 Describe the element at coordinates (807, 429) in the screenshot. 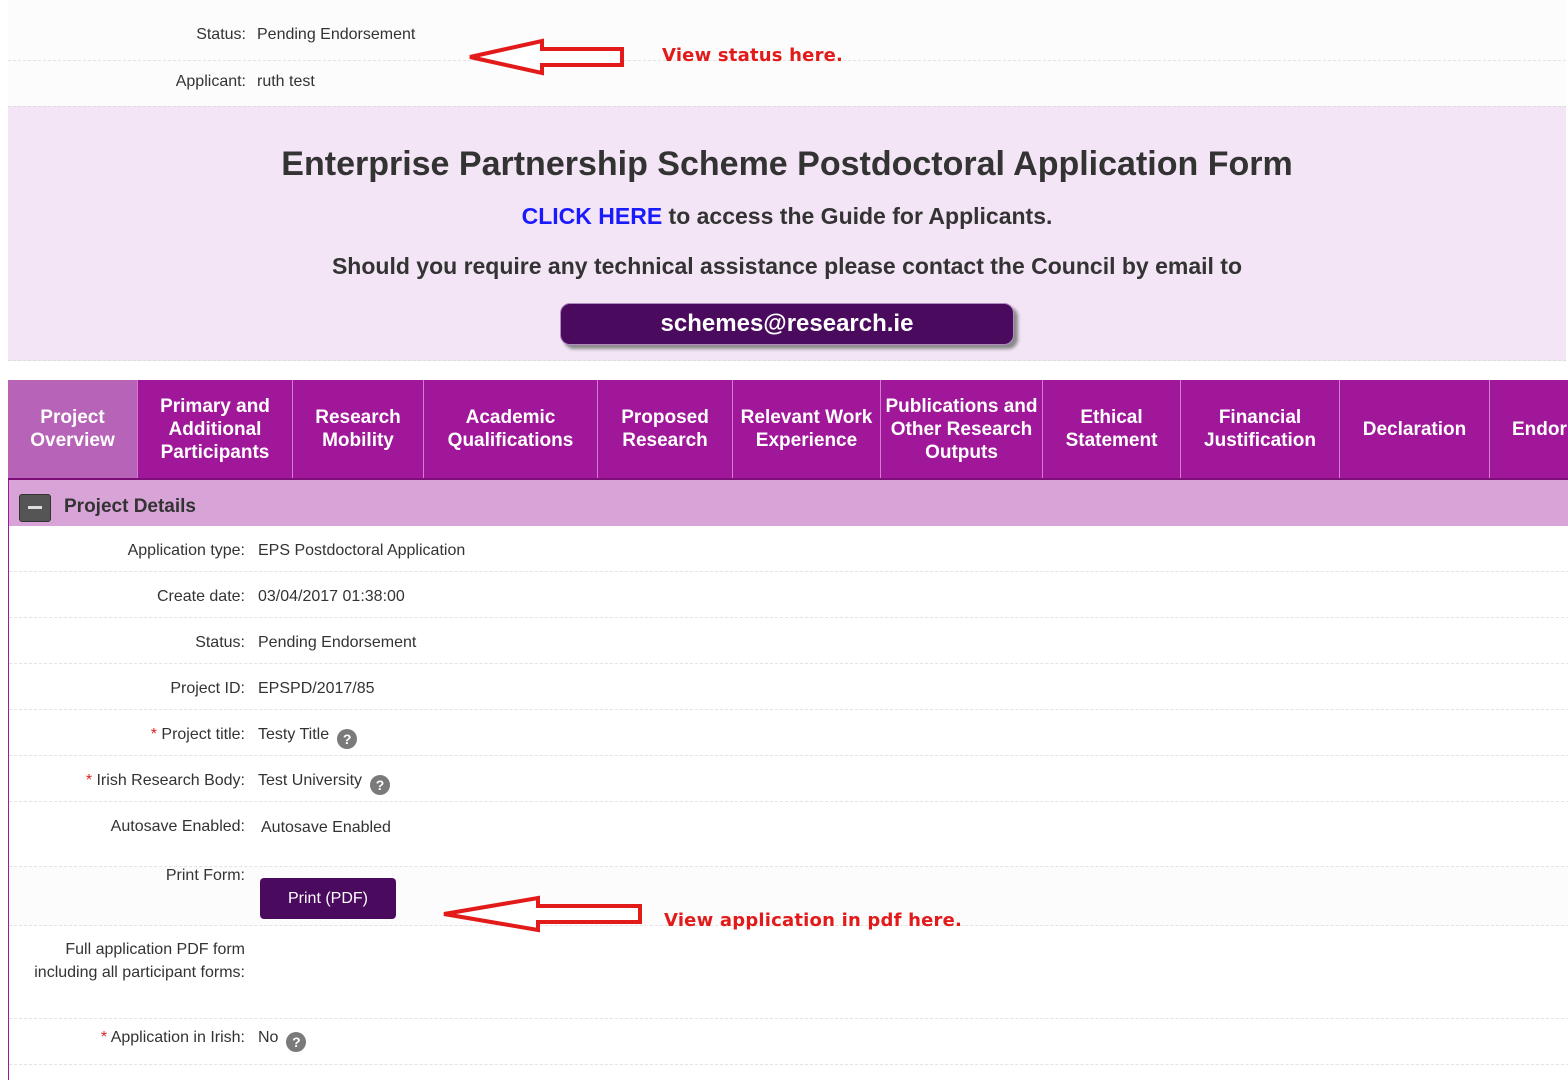

I see `tab-work-experience: Relevant Work Experience` at that location.